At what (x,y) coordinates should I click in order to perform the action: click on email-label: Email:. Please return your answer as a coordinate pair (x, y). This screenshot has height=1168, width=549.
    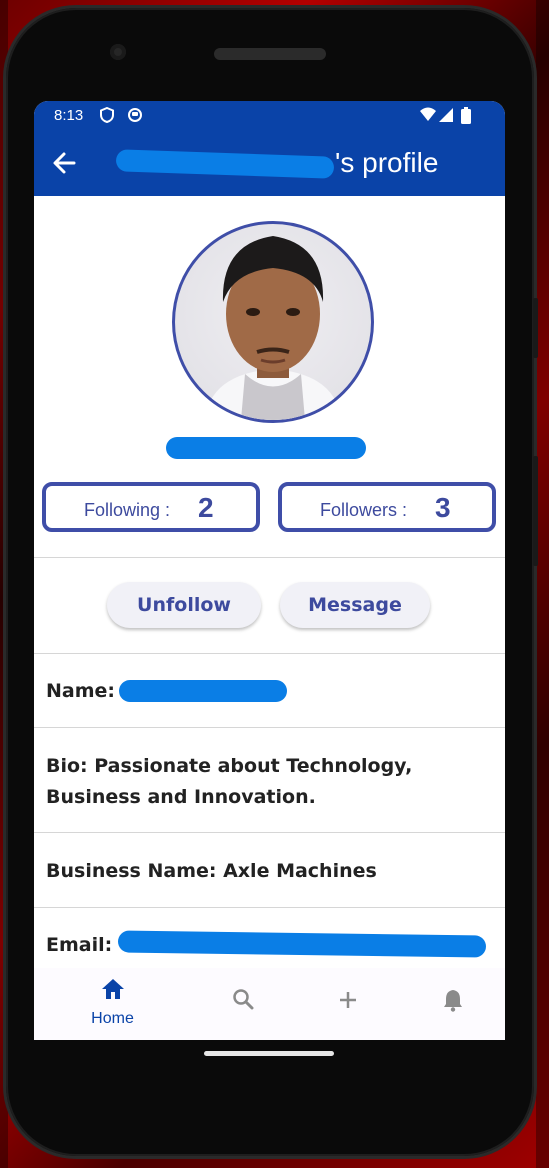
    Looking at the image, I should click on (79, 945).